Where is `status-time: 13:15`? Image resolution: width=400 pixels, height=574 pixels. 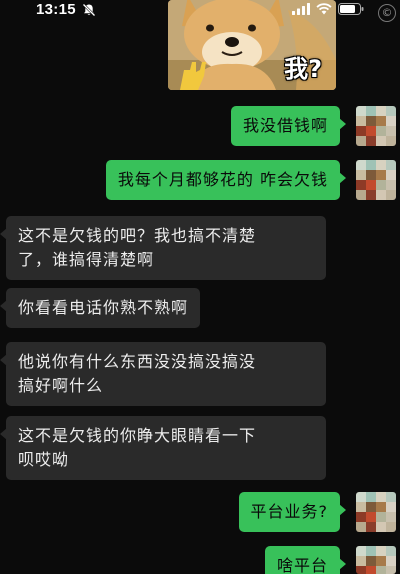
status-time: 13:15 is located at coordinates (56, 9).